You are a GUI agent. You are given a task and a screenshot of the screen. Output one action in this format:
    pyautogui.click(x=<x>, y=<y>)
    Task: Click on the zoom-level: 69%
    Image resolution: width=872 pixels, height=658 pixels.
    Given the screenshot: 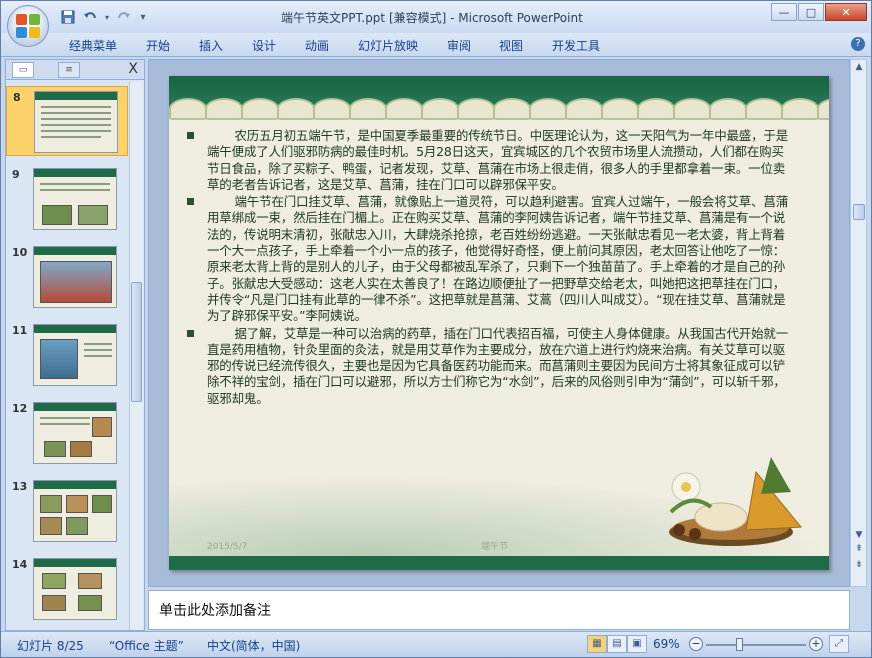 What is the action you would take?
    pyautogui.click(x=666, y=644)
    